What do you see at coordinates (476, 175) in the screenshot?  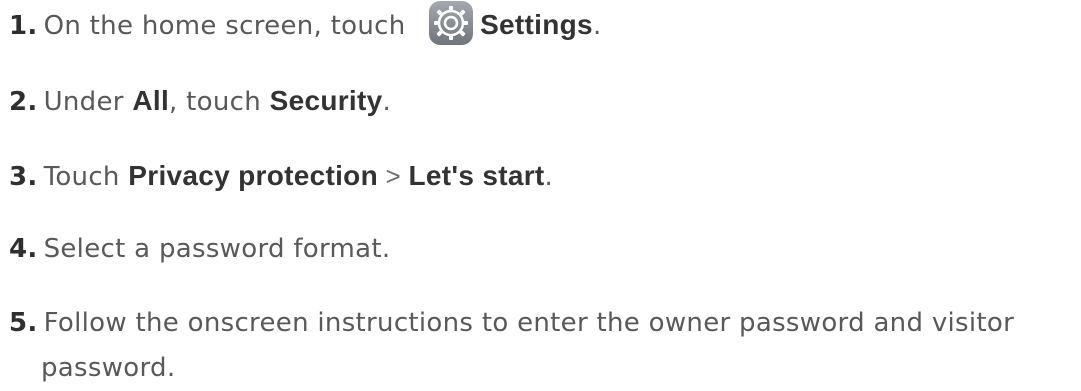 I see `lets-start-label: Let's start` at bounding box center [476, 175].